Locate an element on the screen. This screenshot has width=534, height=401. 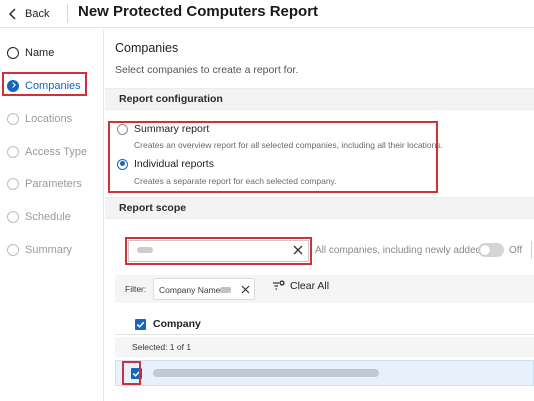
step-parameters: Parameters is located at coordinates (52, 184).